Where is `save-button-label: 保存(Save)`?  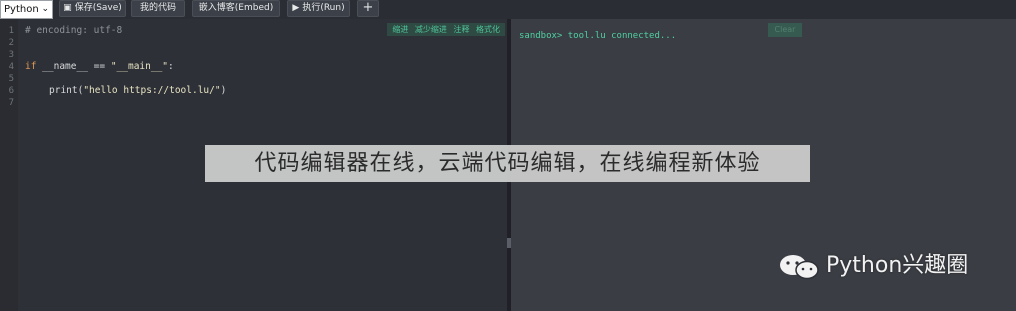
save-button-label: 保存(Save) is located at coordinates (98, 8).